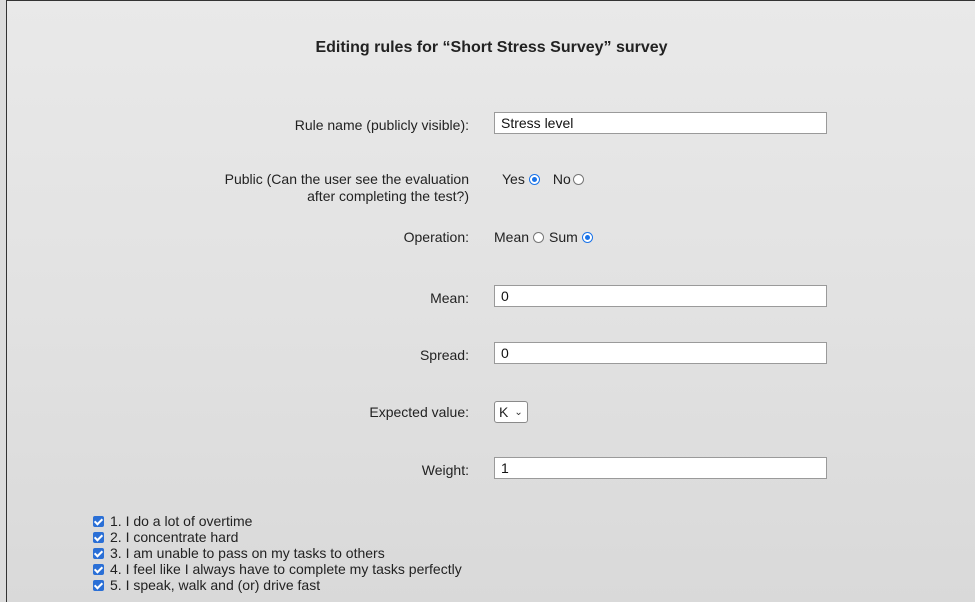 Image resolution: width=975 pixels, height=602 pixels. Describe the element at coordinates (445, 470) in the screenshot. I see `weight-label: Weight:` at that location.